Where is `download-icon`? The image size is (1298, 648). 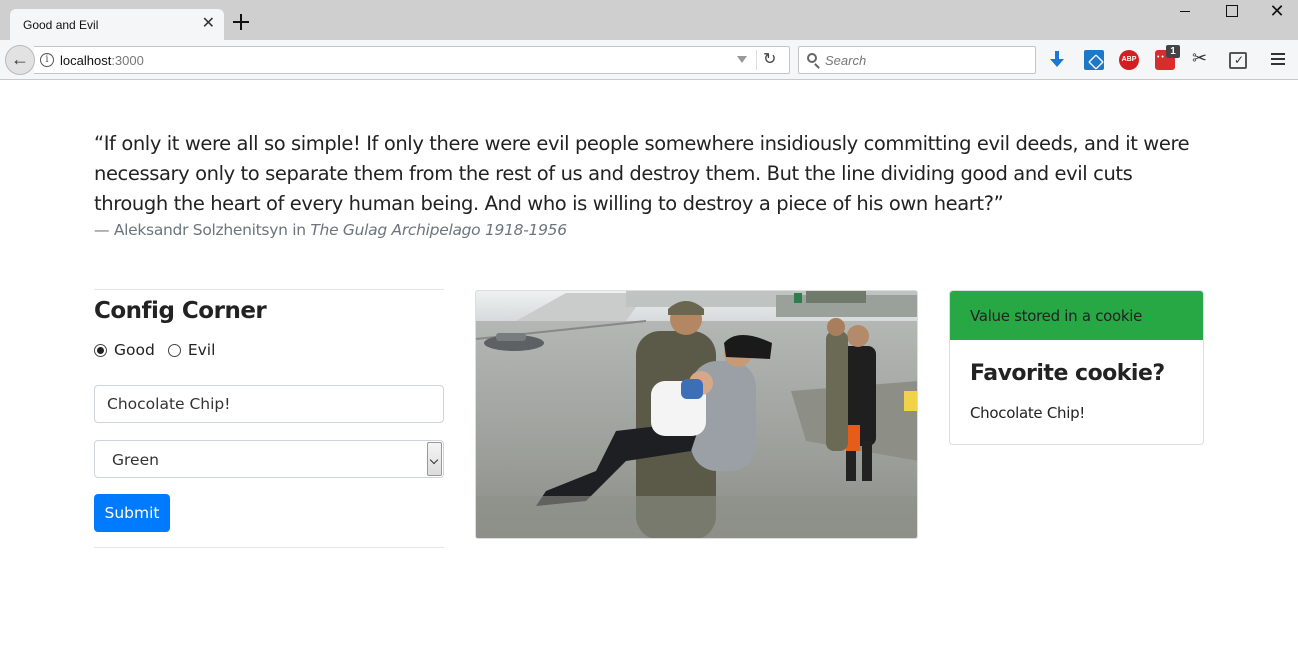 download-icon is located at coordinates (1057, 60).